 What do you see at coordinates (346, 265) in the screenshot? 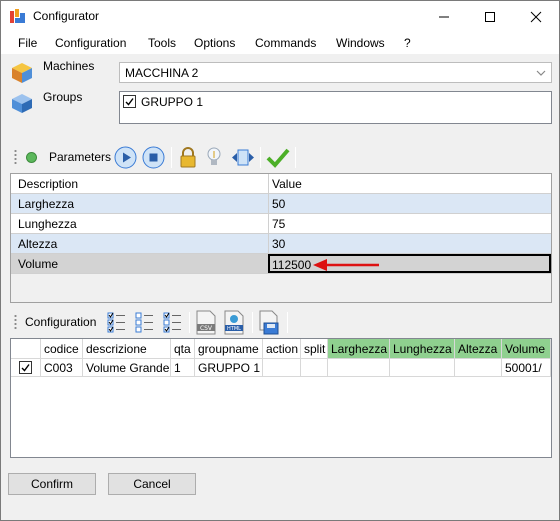
I see `red-arrow-icon` at bounding box center [346, 265].